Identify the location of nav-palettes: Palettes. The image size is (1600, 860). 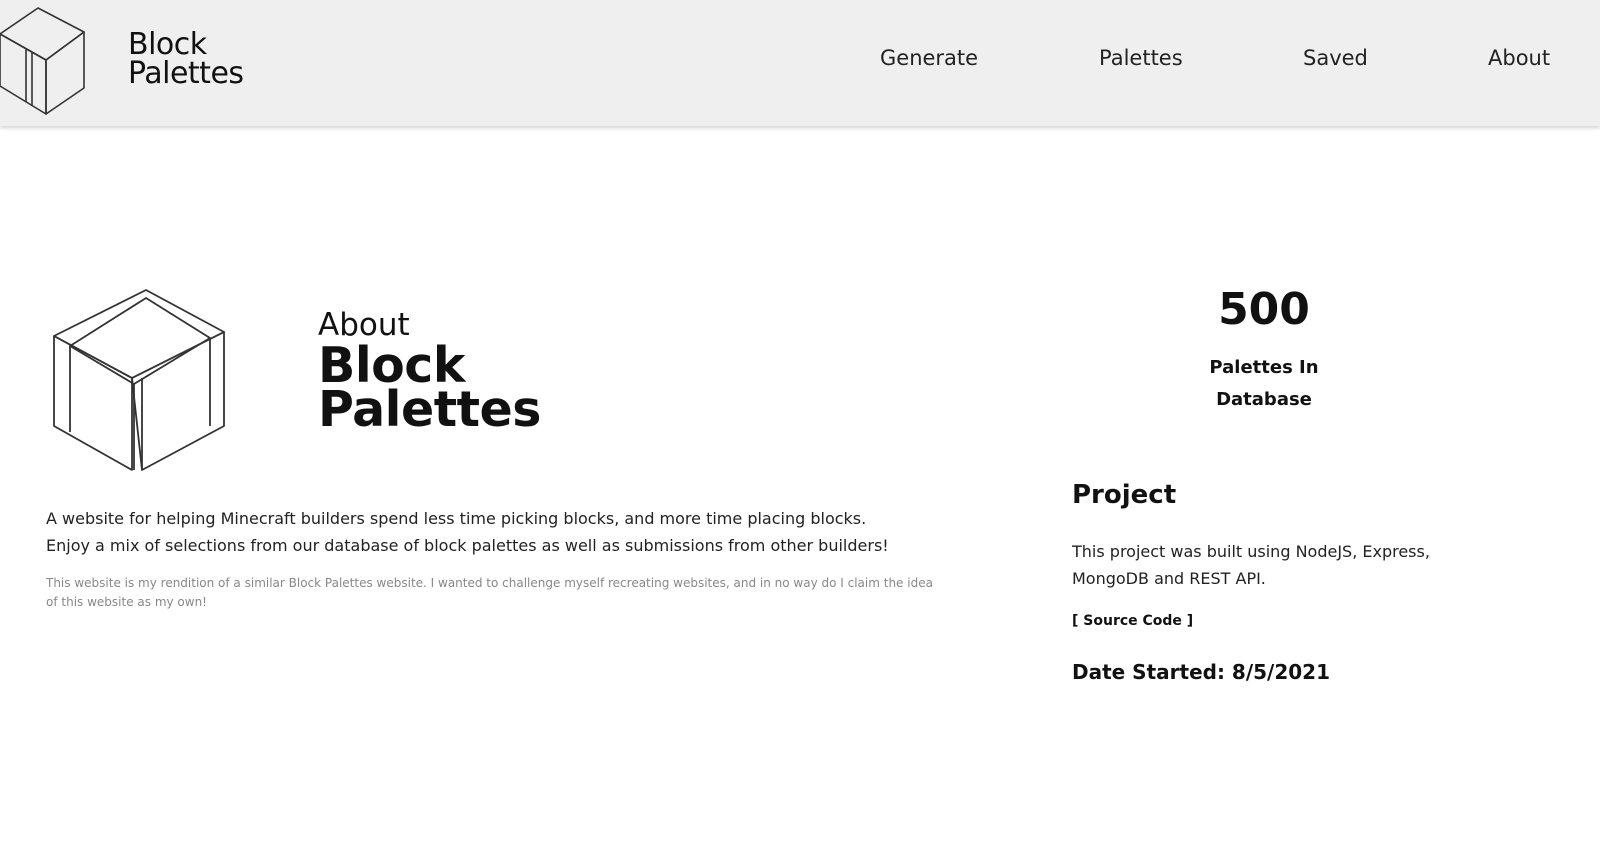
(1141, 58).